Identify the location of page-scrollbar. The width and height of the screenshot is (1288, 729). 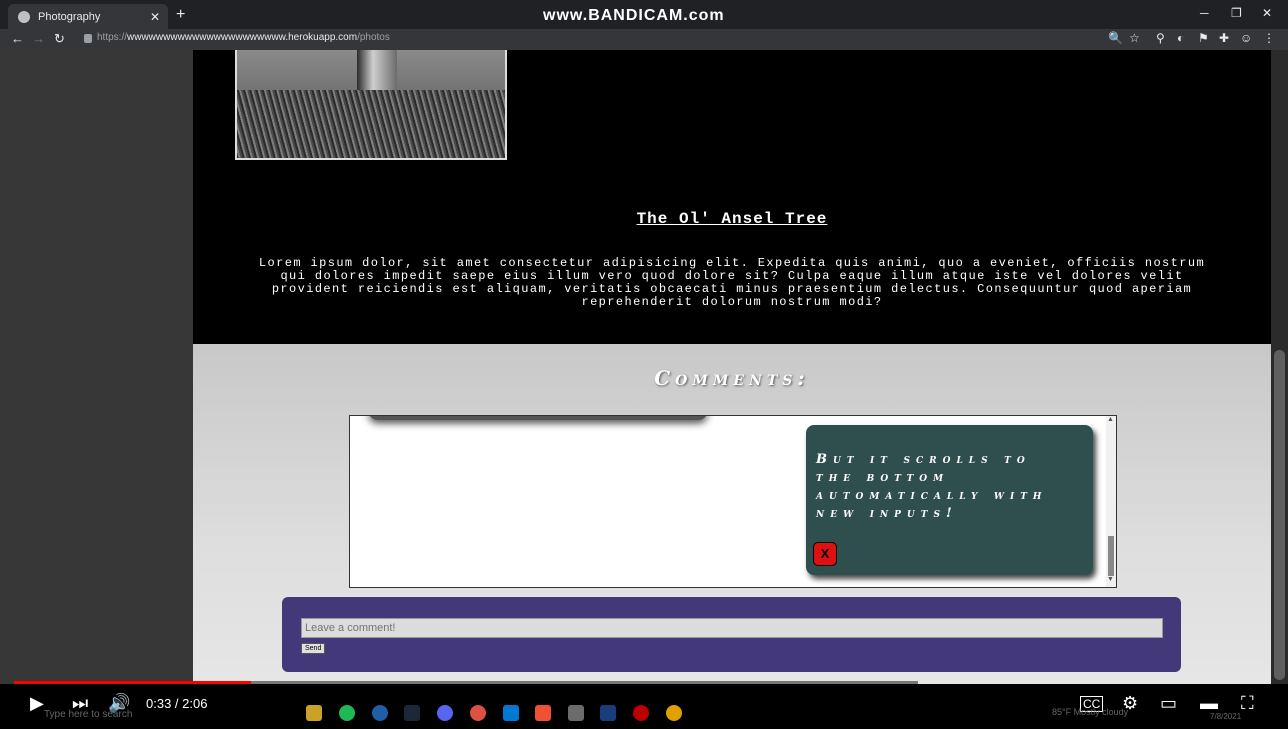
(1279, 367).